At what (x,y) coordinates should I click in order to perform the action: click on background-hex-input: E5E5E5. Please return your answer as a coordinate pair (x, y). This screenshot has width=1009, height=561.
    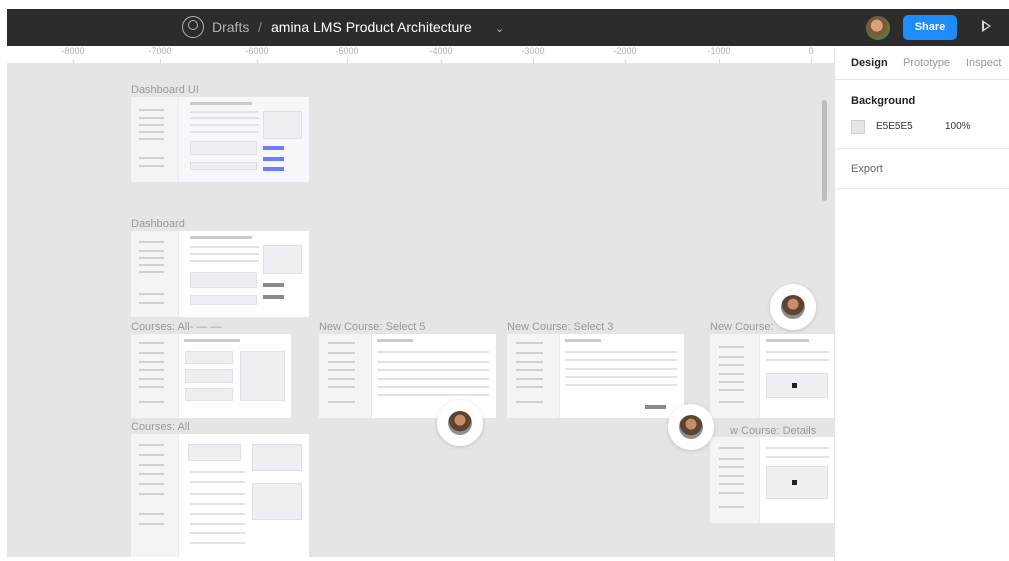
    Looking at the image, I should click on (894, 126).